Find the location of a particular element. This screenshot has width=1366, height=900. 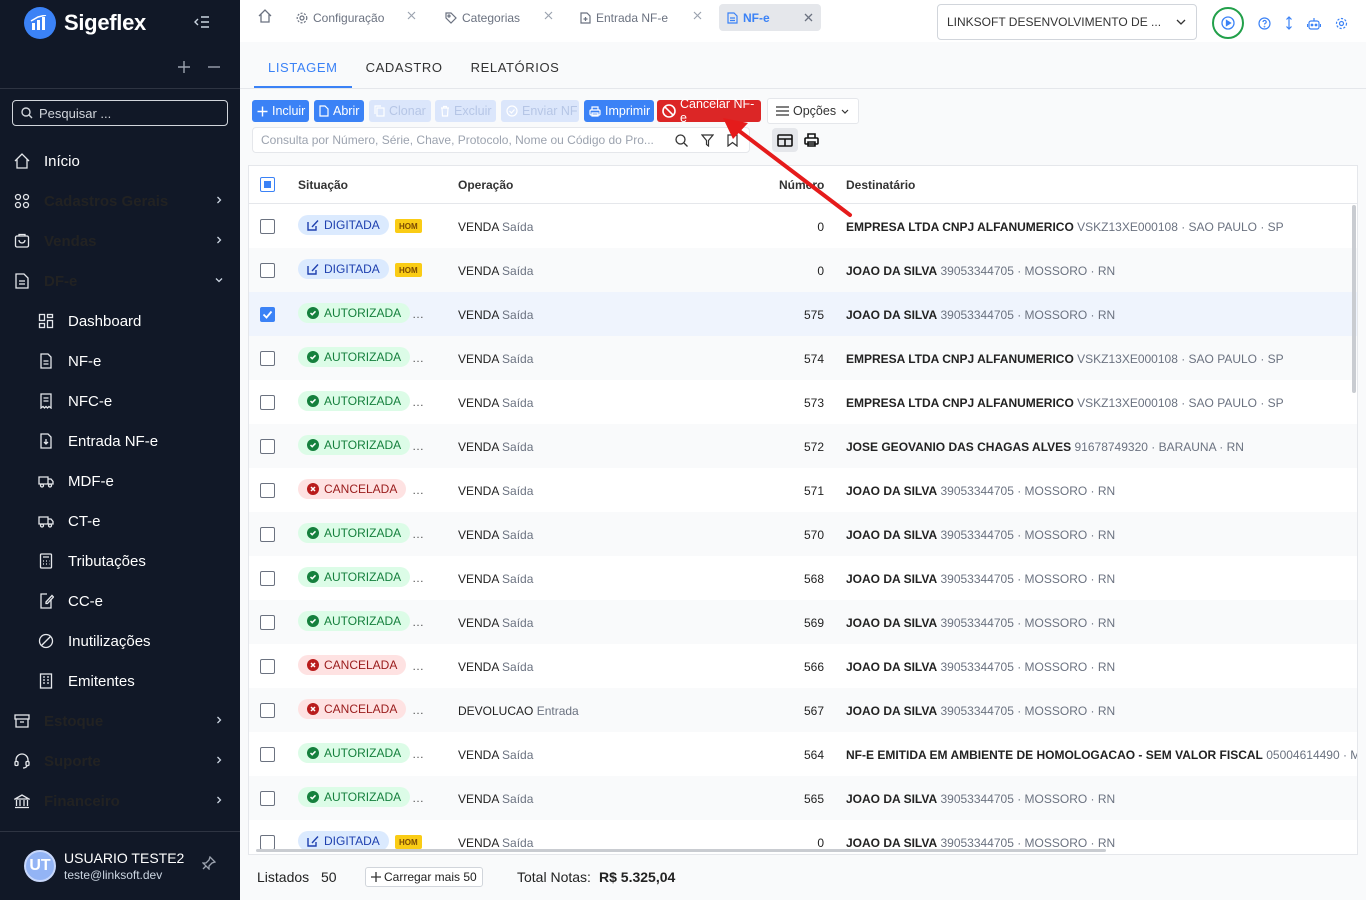

filter-icon is located at coordinates (707, 140).